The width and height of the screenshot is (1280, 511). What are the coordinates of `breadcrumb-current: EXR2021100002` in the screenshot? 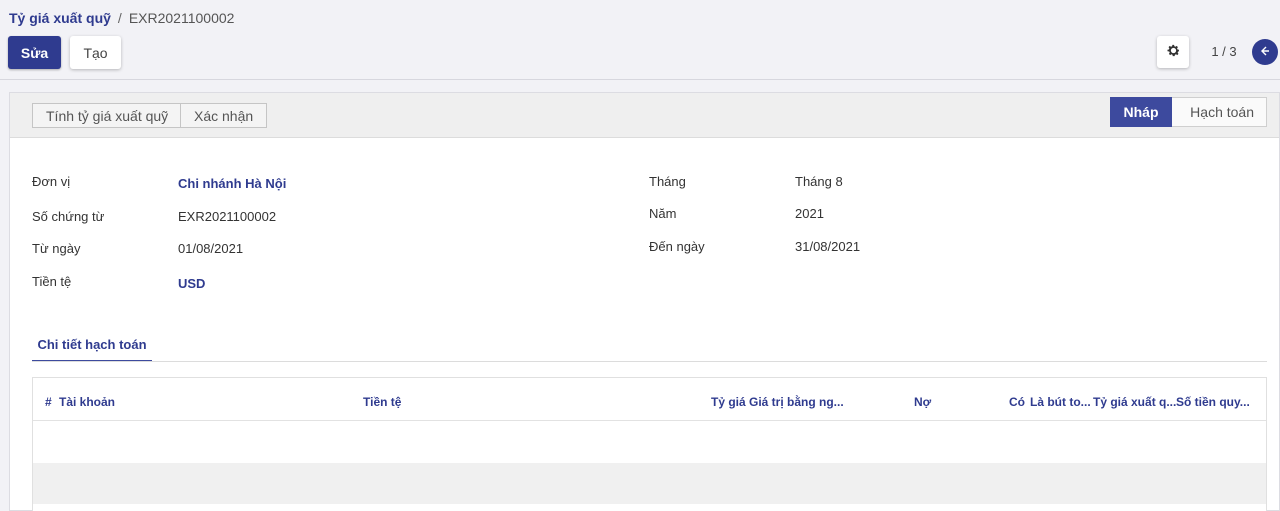 It's located at (181, 18).